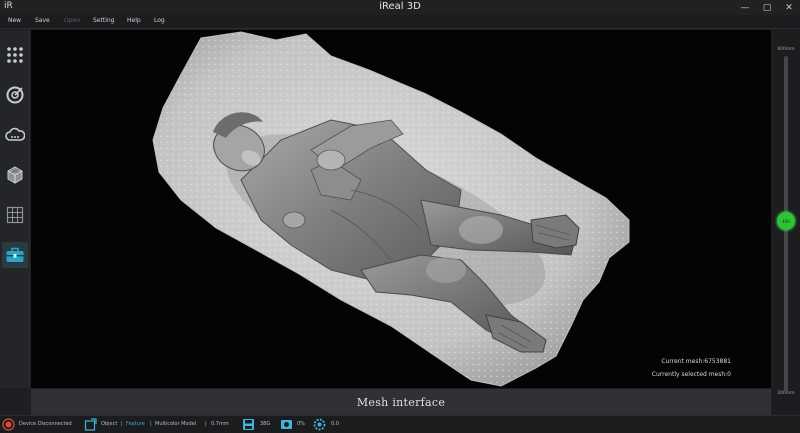 The height and width of the screenshot is (433, 800). What do you see at coordinates (220, 424) in the screenshot?
I see `resolution-value: 0.7mm` at bounding box center [220, 424].